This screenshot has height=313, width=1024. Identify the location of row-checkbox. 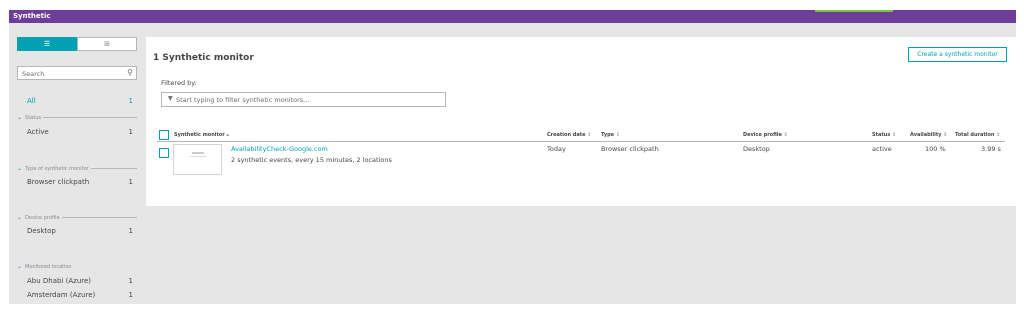
(164, 153).